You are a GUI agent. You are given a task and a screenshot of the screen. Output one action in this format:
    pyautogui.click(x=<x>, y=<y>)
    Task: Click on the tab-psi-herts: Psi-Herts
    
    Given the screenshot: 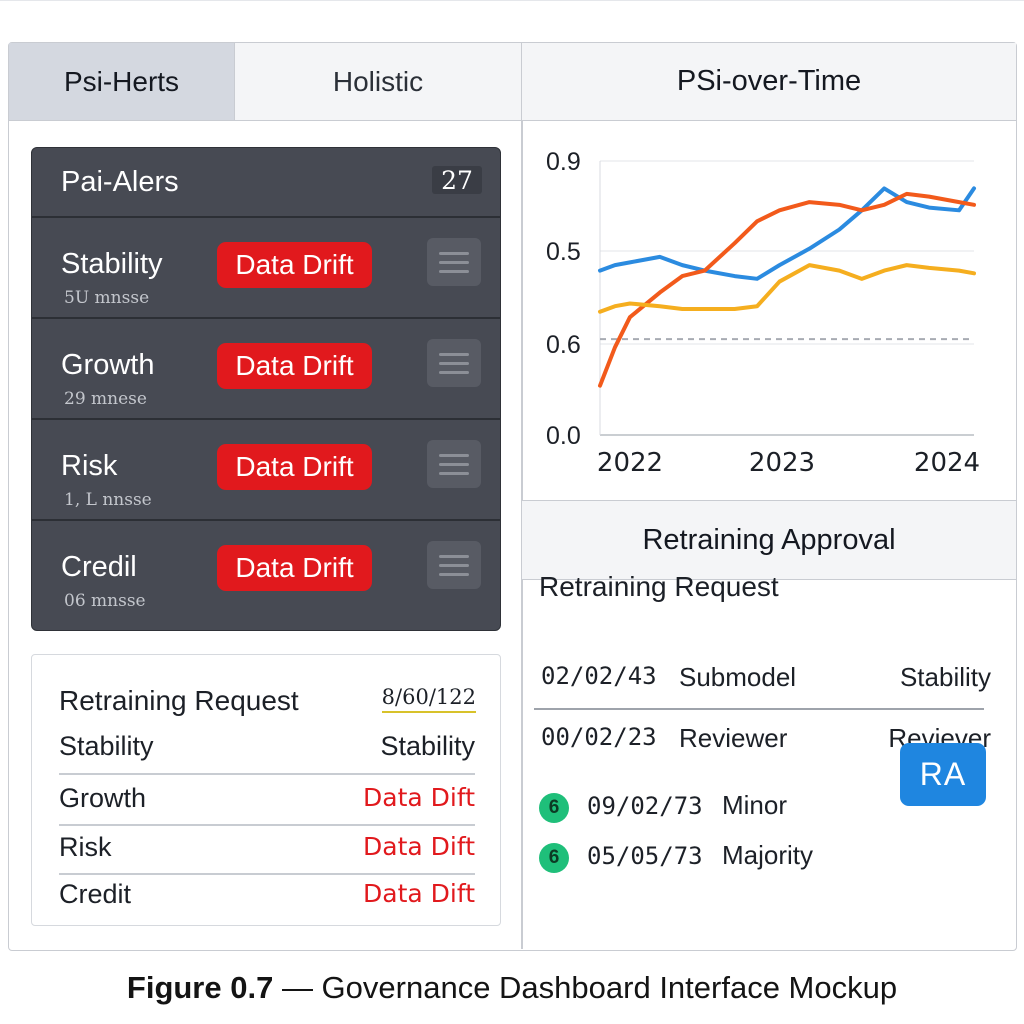 What is the action you would take?
    pyautogui.click(x=121, y=81)
    